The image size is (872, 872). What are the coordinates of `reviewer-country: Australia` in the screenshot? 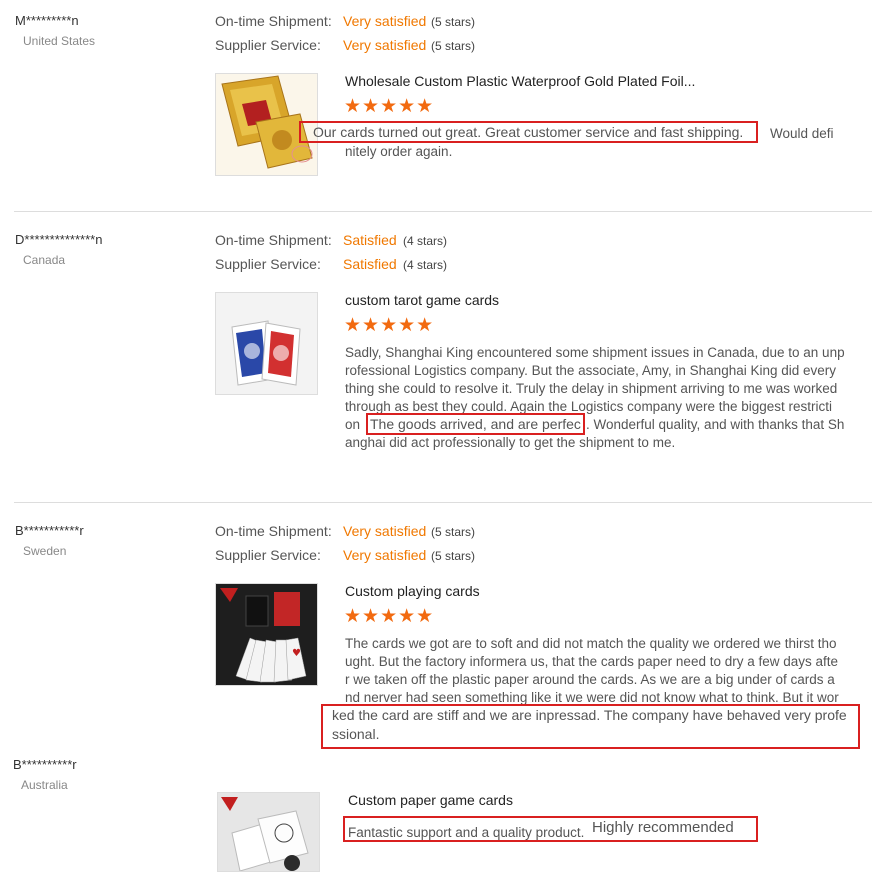 It's located at (44, 785).